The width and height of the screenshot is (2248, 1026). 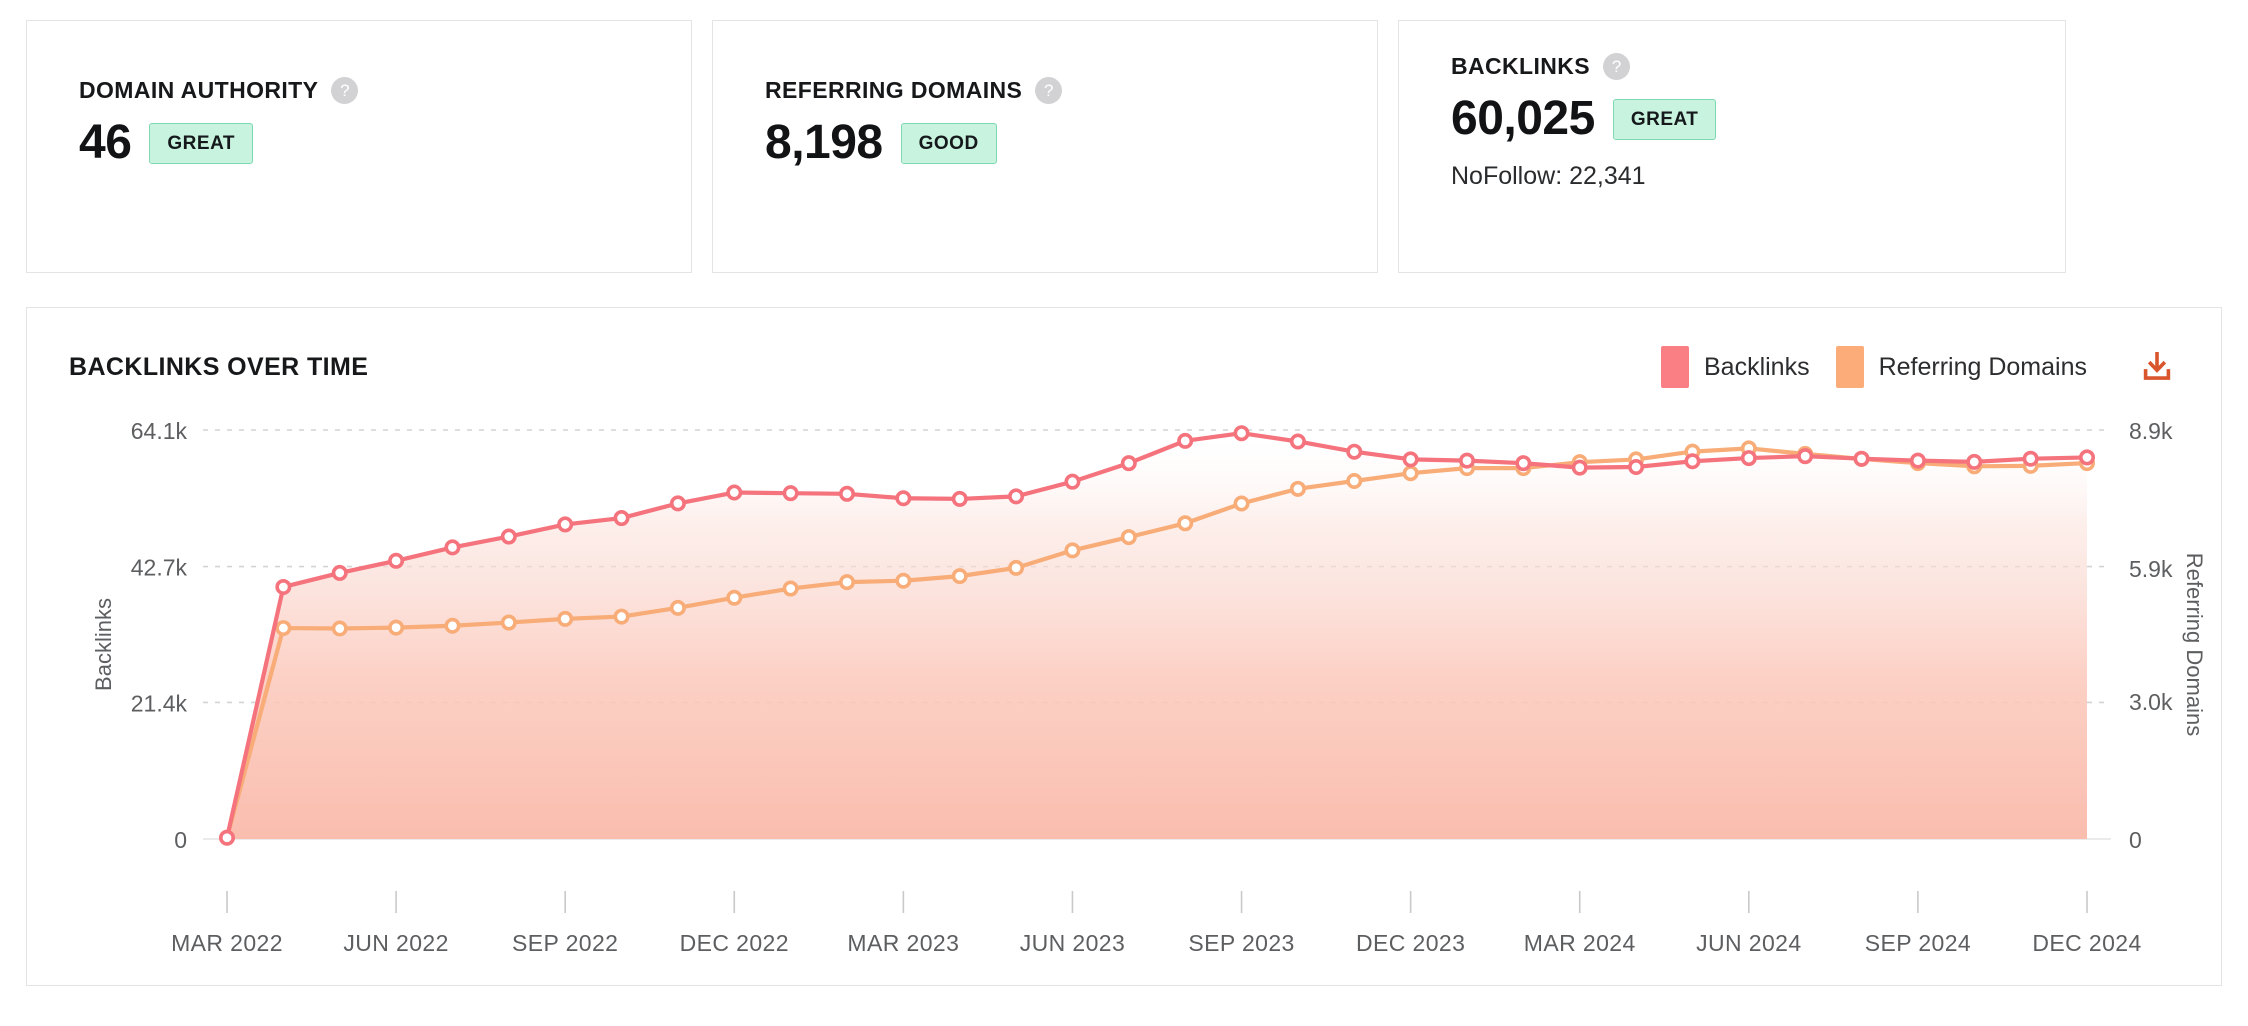 I want to click on nofollow-count: NoFollow: 22,341, so click(x=1548, y=176).